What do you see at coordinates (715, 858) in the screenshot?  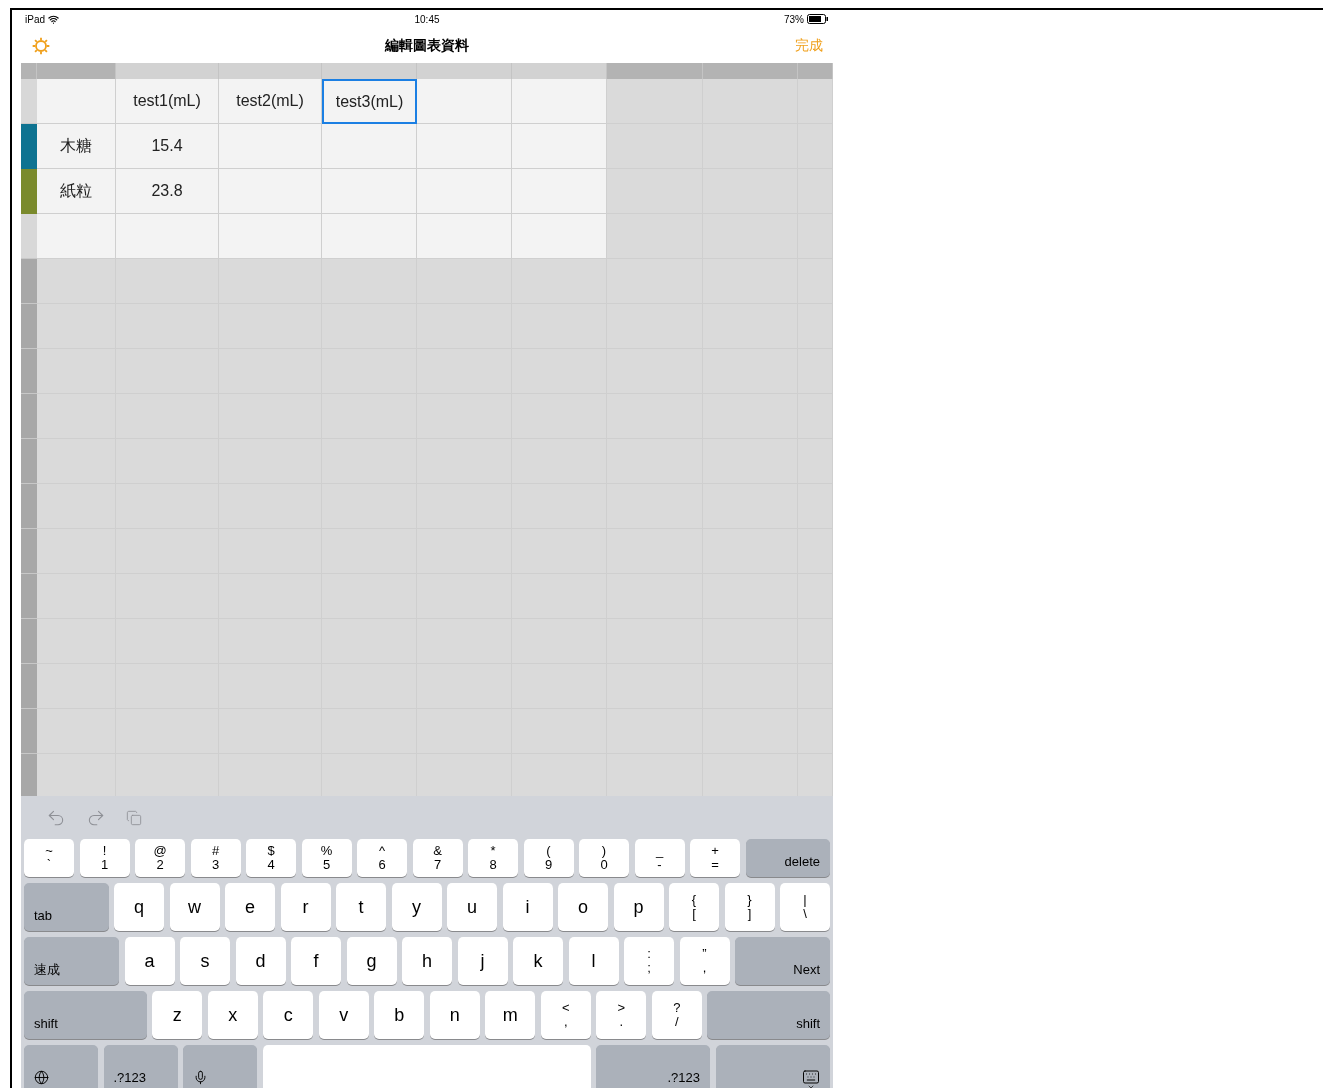 I see `key: + =` at bounding box center [715, 858].